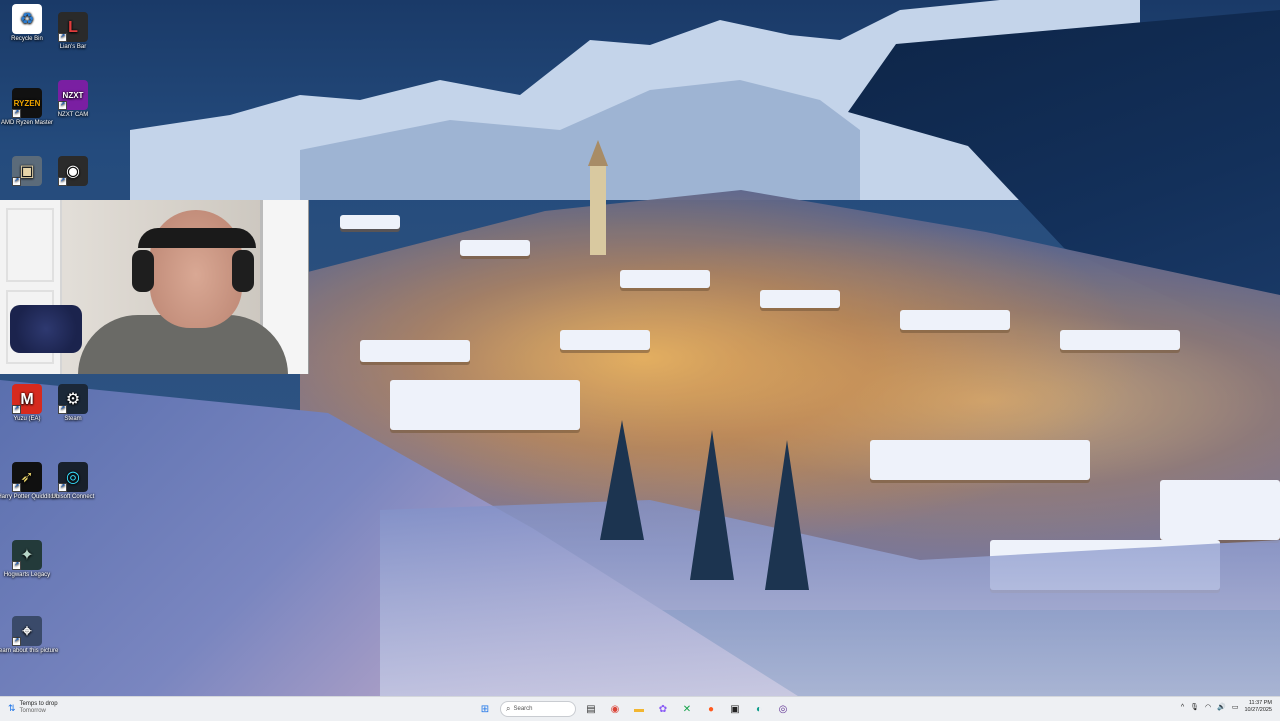 This screenshot has height=721, width=1280. I want to click on icon-glyph: M, so click(27, 399).